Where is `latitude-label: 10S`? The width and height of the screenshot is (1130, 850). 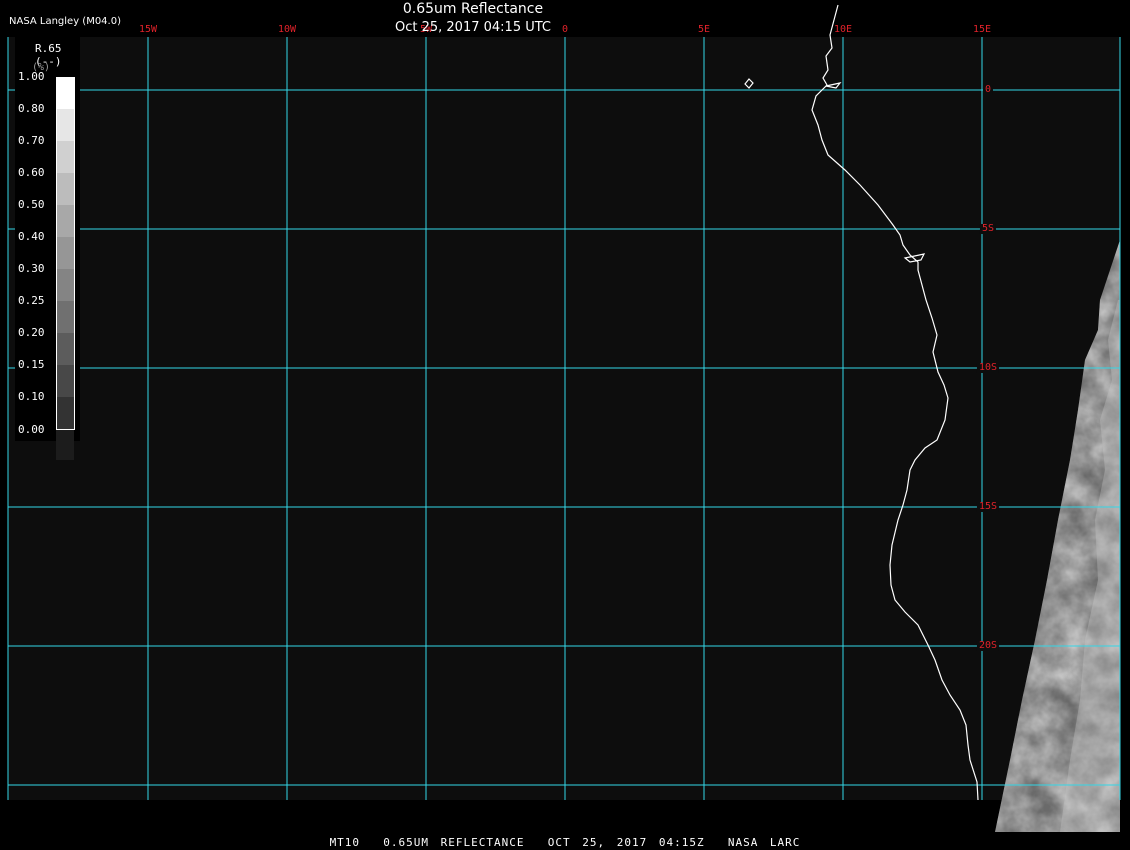 latitude-label: 10S is located at coordinates (988, 367).